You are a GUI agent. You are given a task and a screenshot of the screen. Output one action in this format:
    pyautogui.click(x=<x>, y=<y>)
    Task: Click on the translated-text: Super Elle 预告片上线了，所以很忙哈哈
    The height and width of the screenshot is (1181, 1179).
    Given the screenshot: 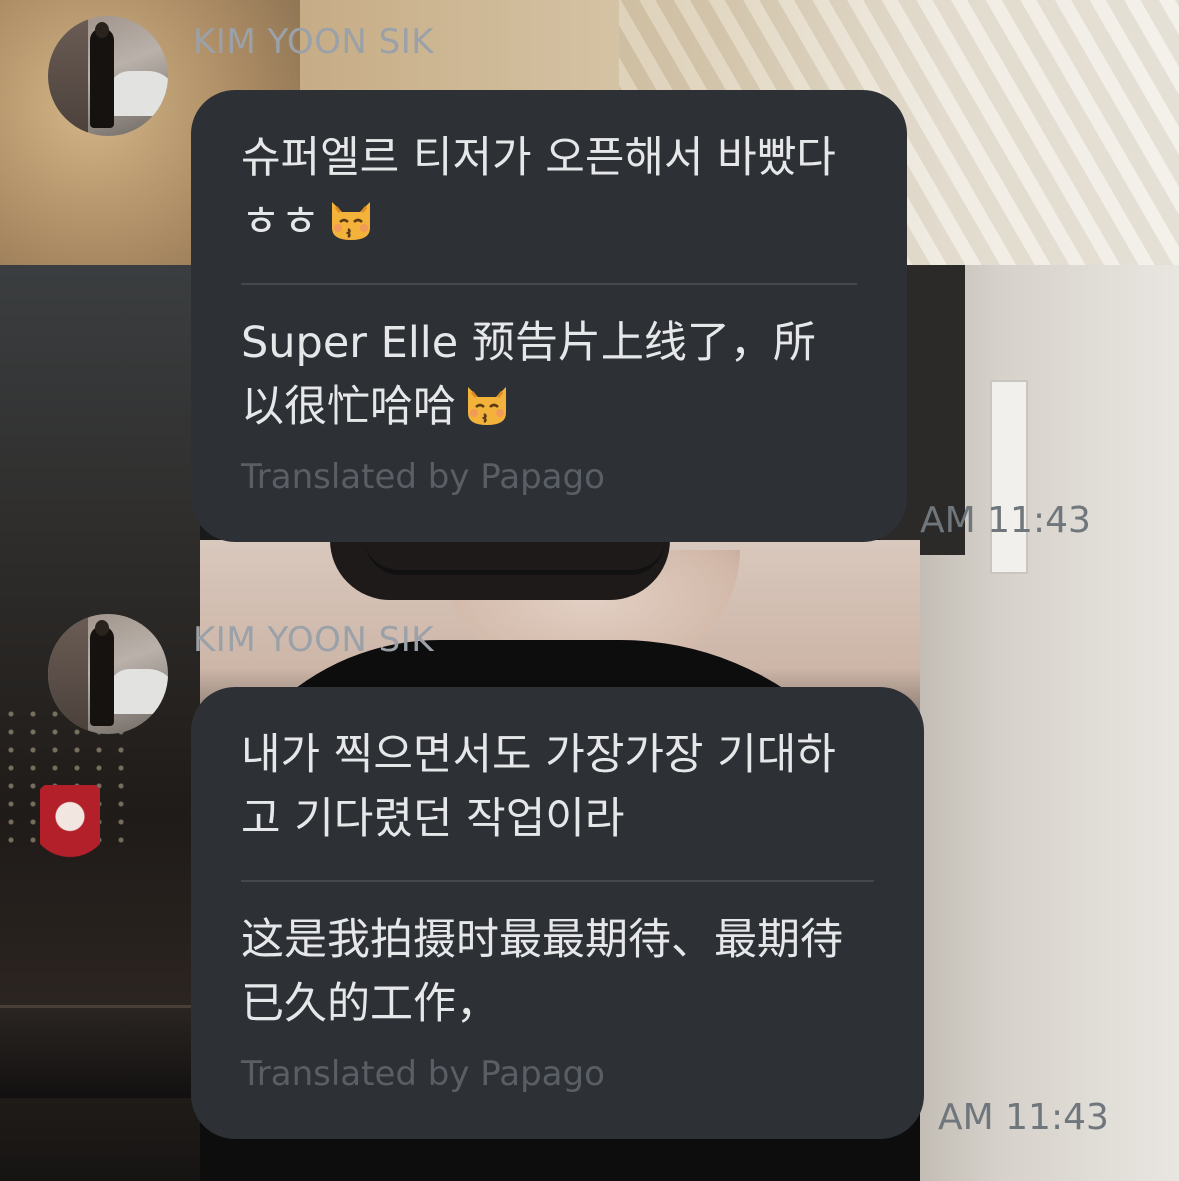 What is the action you would take?
    pyautogui.click(x=528, y=375)
    